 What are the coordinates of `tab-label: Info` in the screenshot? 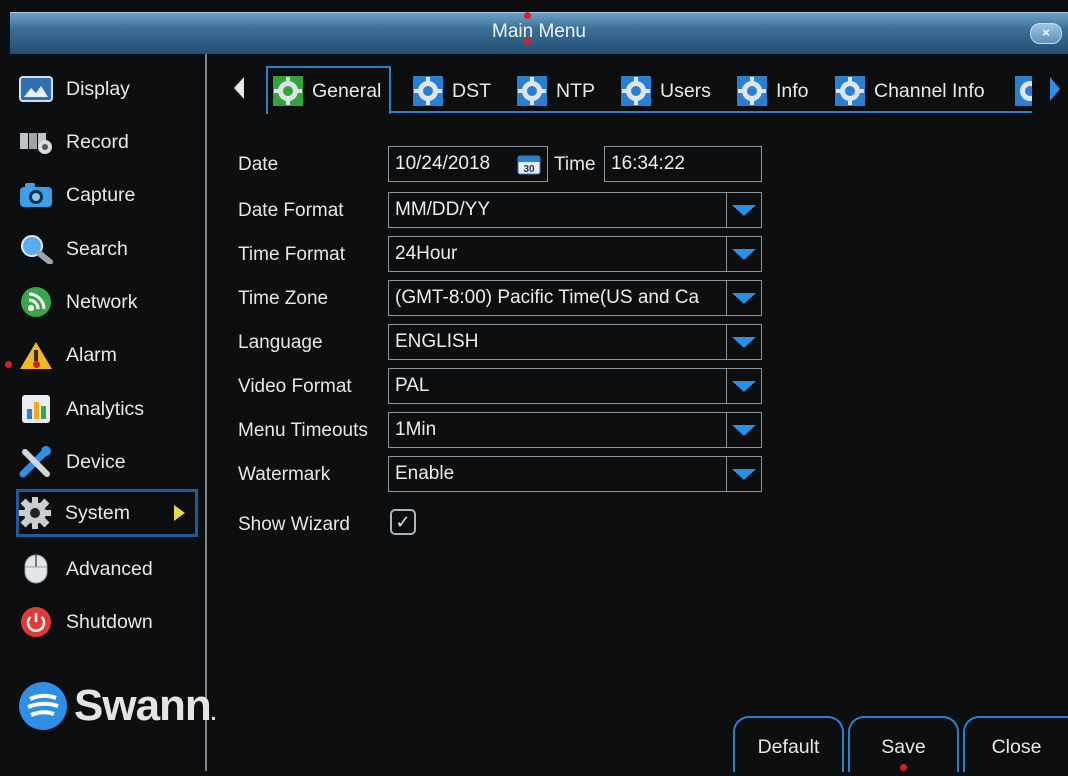 It's located at (792, 90).